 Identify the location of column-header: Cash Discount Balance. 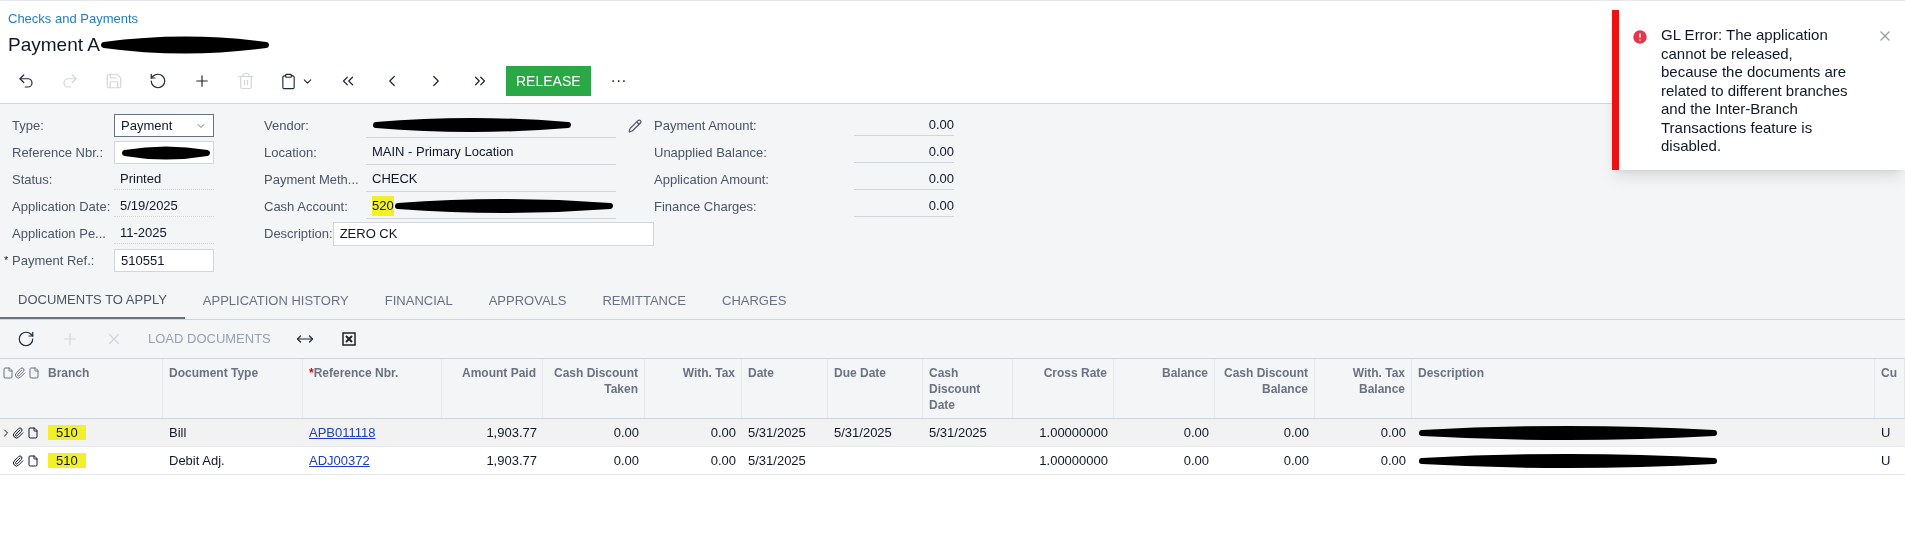
(1264, 391).